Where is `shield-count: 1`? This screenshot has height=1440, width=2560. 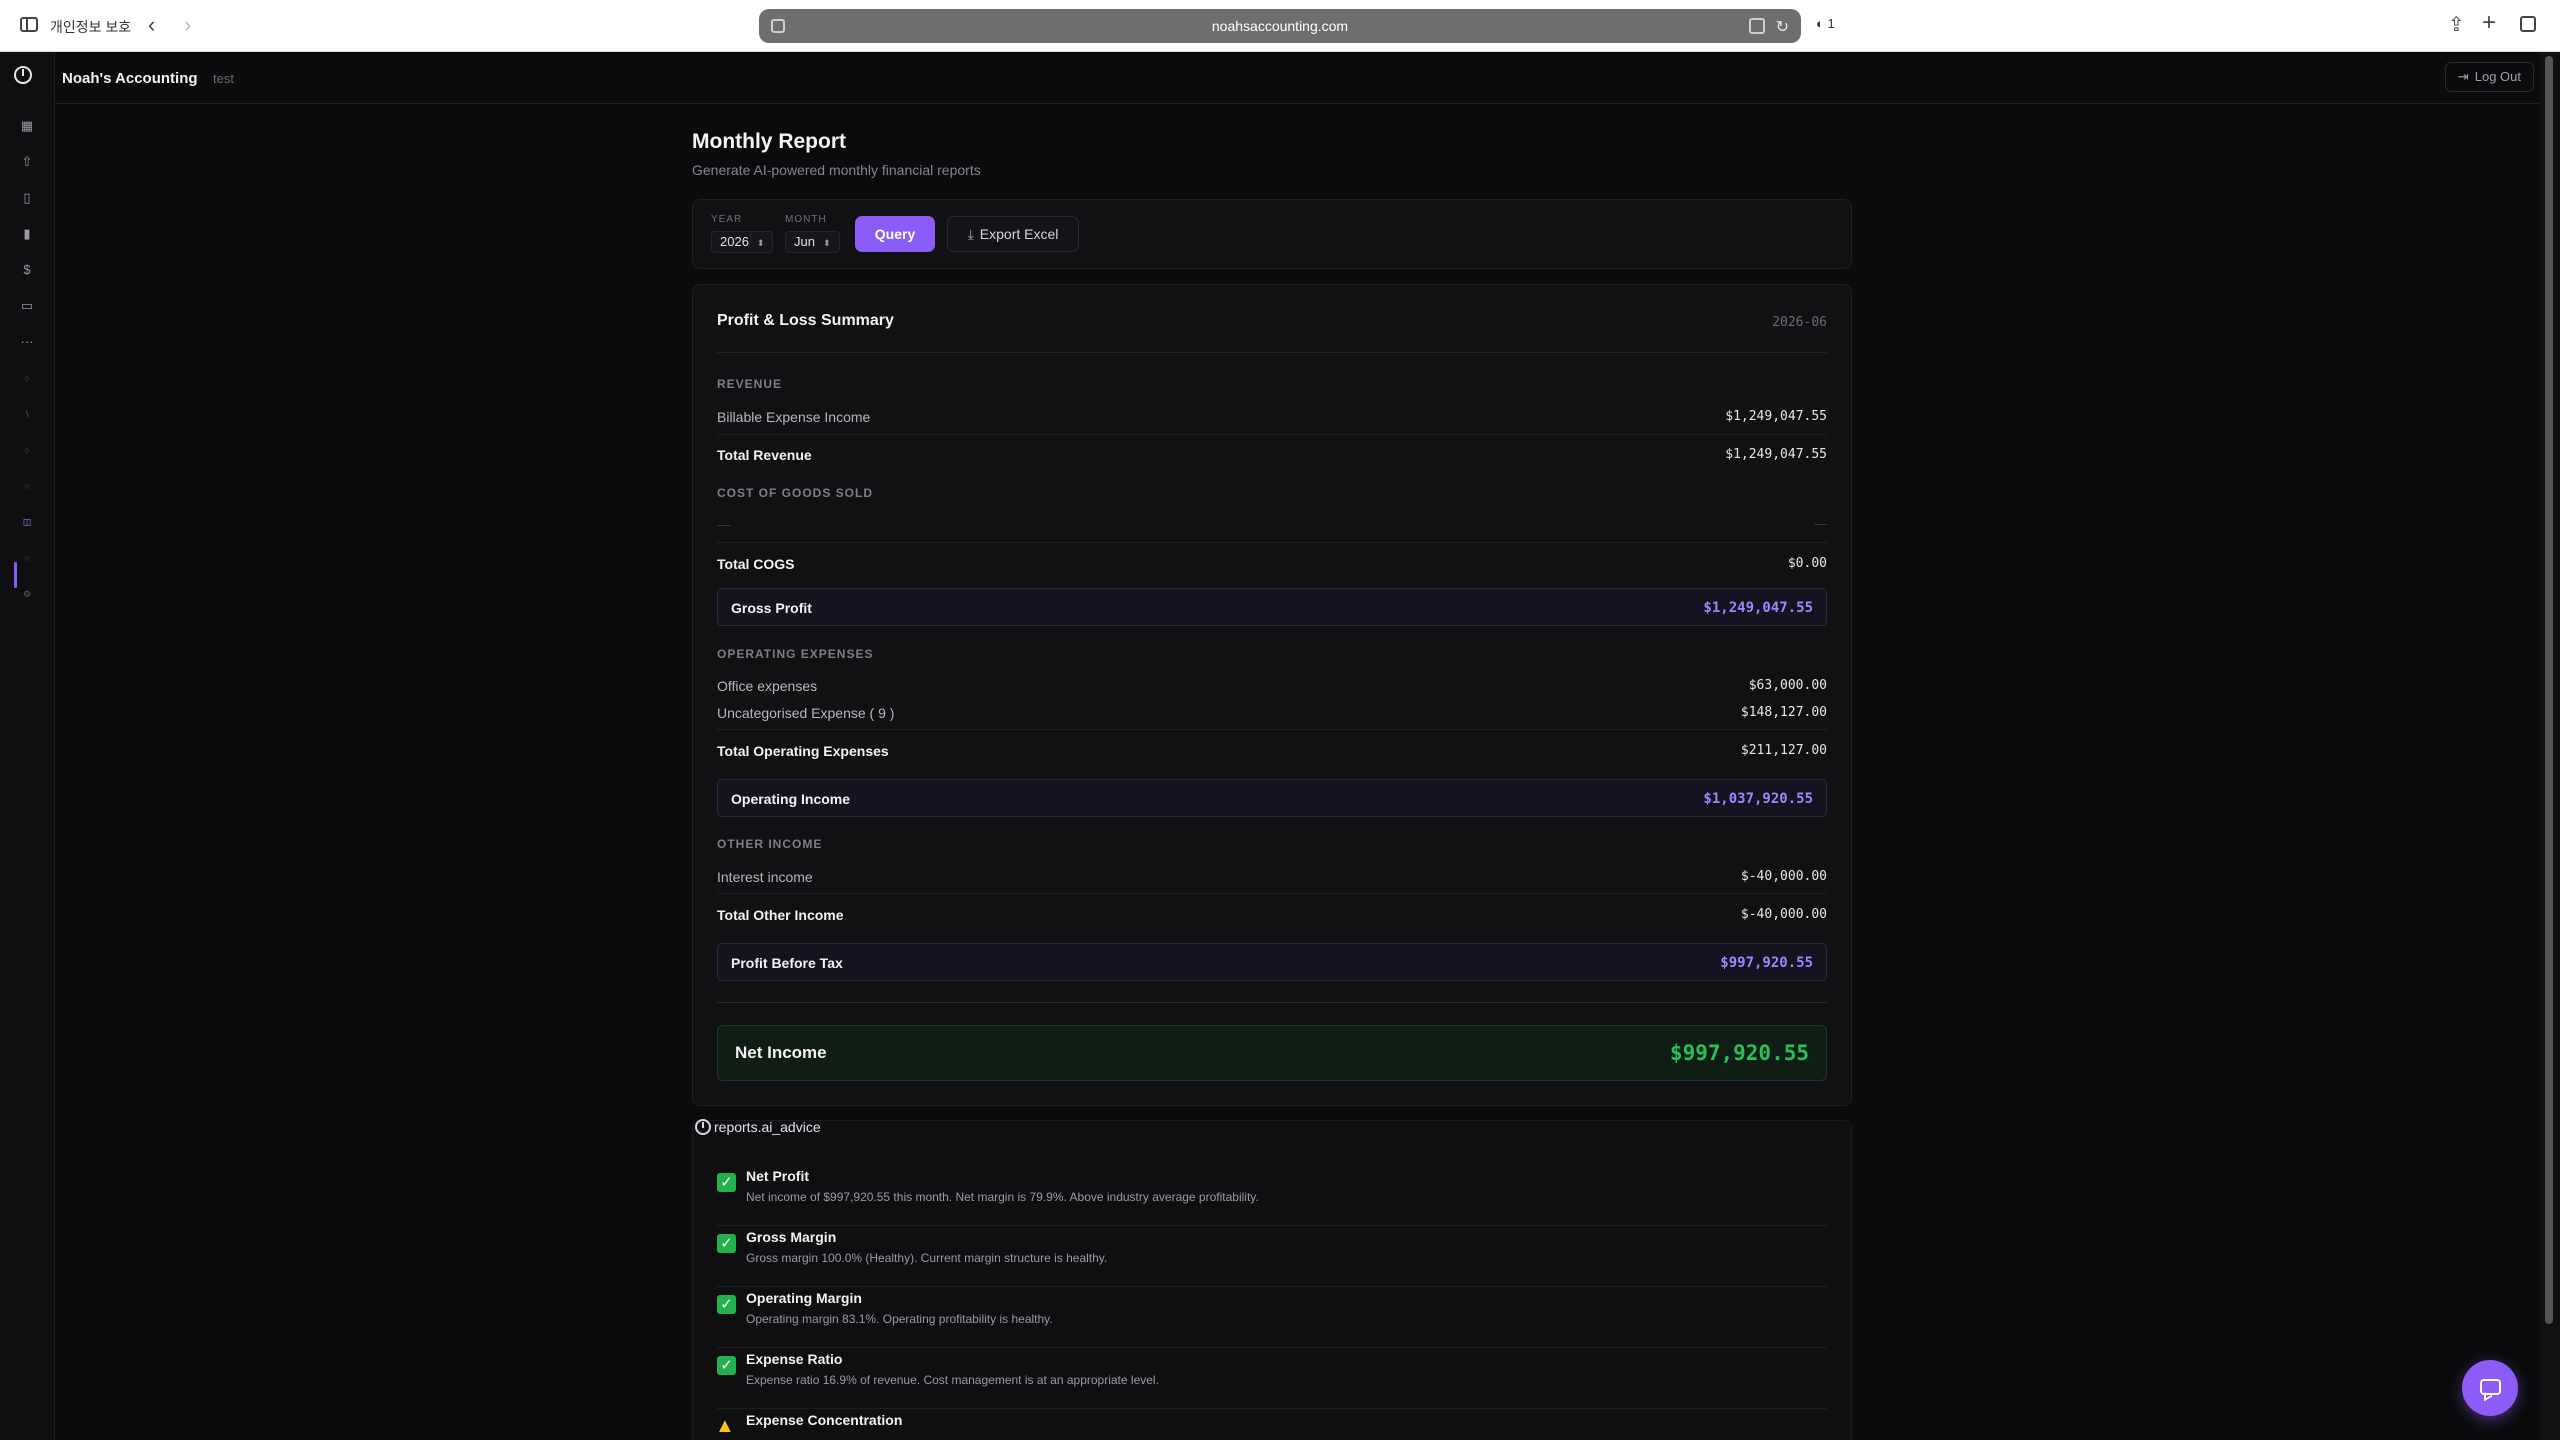
shield-count: 1 is located at coordinates (1831, 23).